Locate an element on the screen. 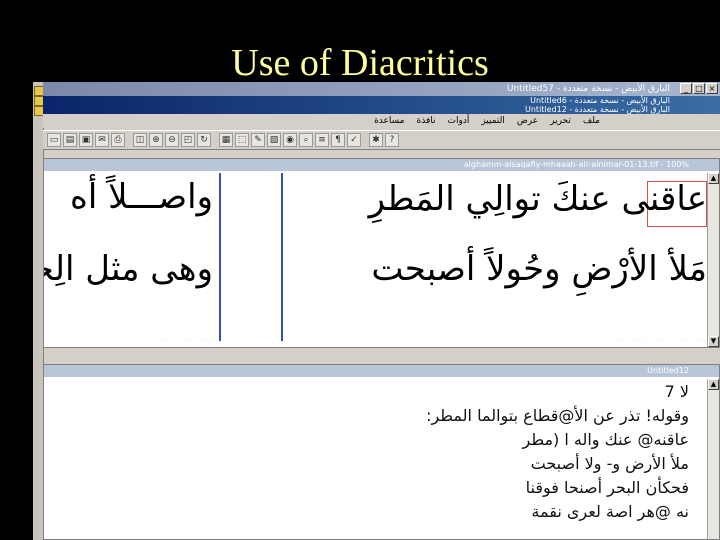  menu-tools: أدوات is located at coordinates (459, 121).